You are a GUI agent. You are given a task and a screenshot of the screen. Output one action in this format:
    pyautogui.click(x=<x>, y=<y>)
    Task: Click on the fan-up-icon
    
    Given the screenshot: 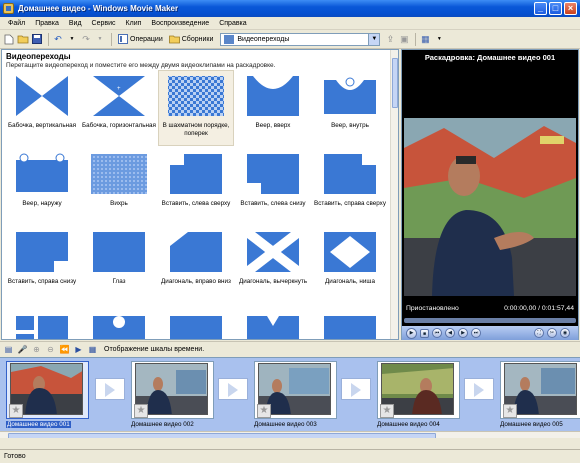 What is the action you would take?
    pyautogui.click(x=273, y=96)
    